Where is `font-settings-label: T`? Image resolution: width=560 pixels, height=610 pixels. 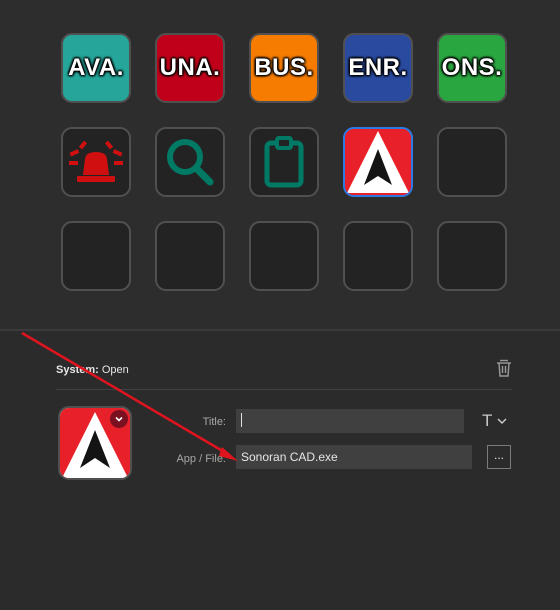
font-settings-label: T is located at coordinates (487, 420).